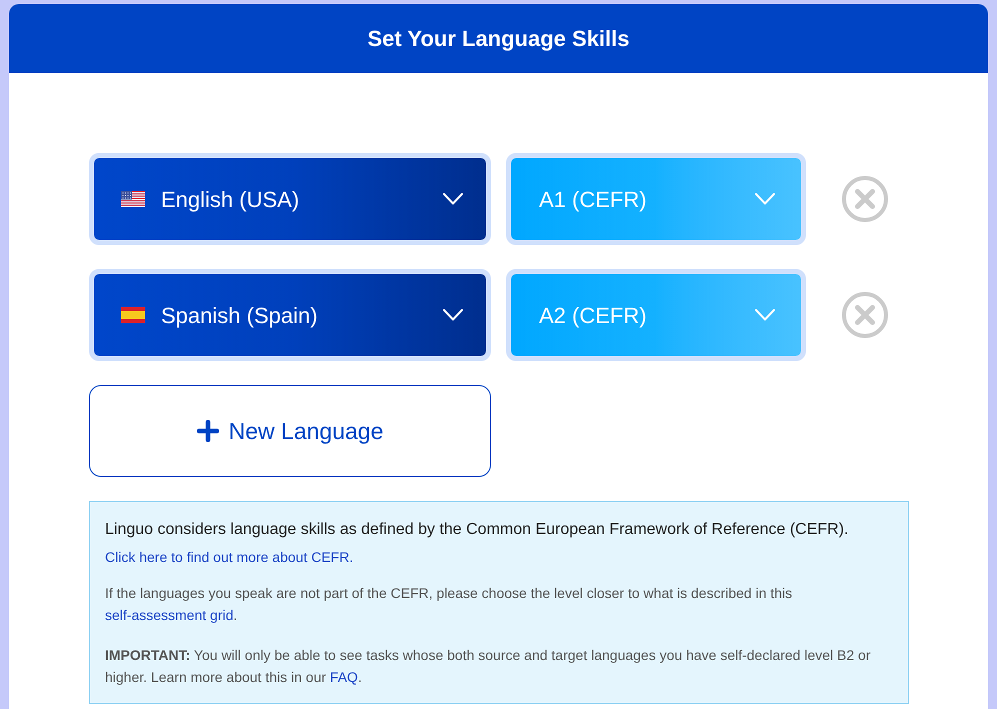 The image size is (997, 709). What do you see at coordinates (207, 431) in the screenshot?
I see `plus-icon` at bounding box center [207, 431].